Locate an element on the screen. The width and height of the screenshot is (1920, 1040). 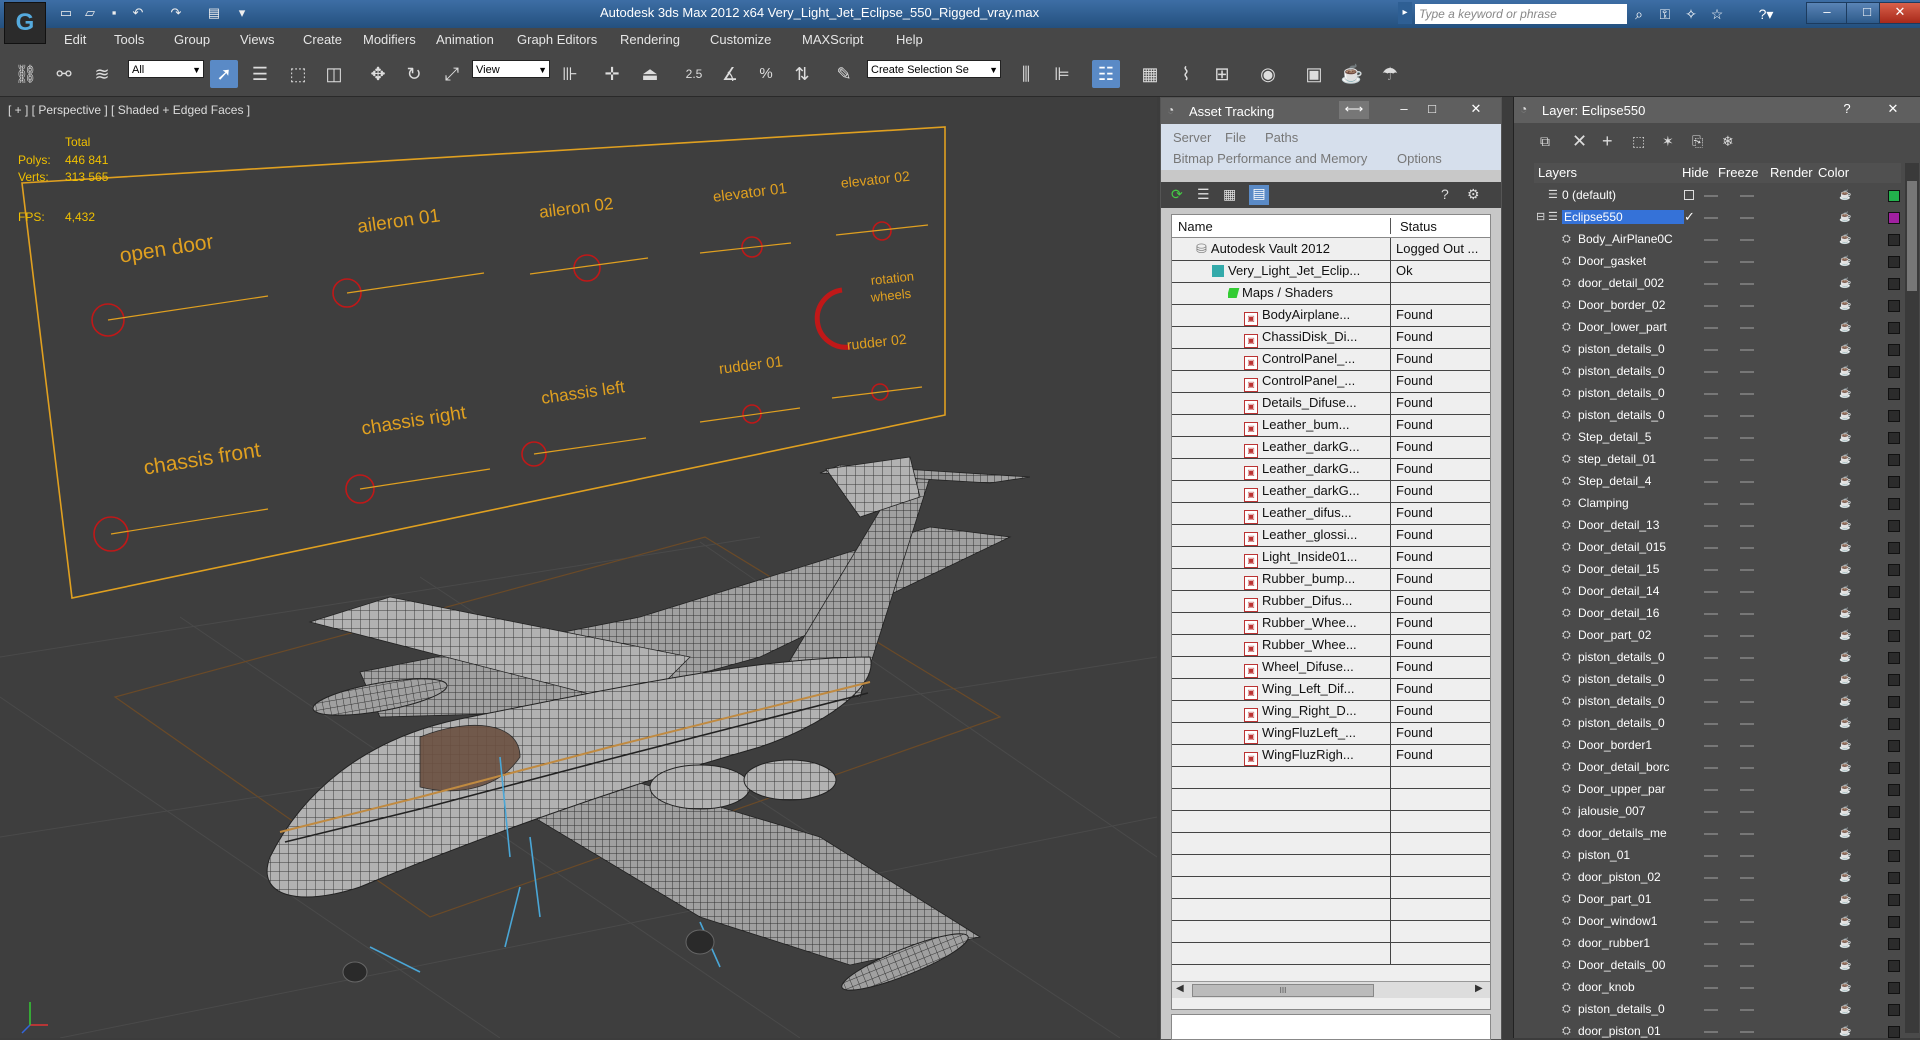
mirror-icon: ⫼ is located at coordinates (1026, 74).